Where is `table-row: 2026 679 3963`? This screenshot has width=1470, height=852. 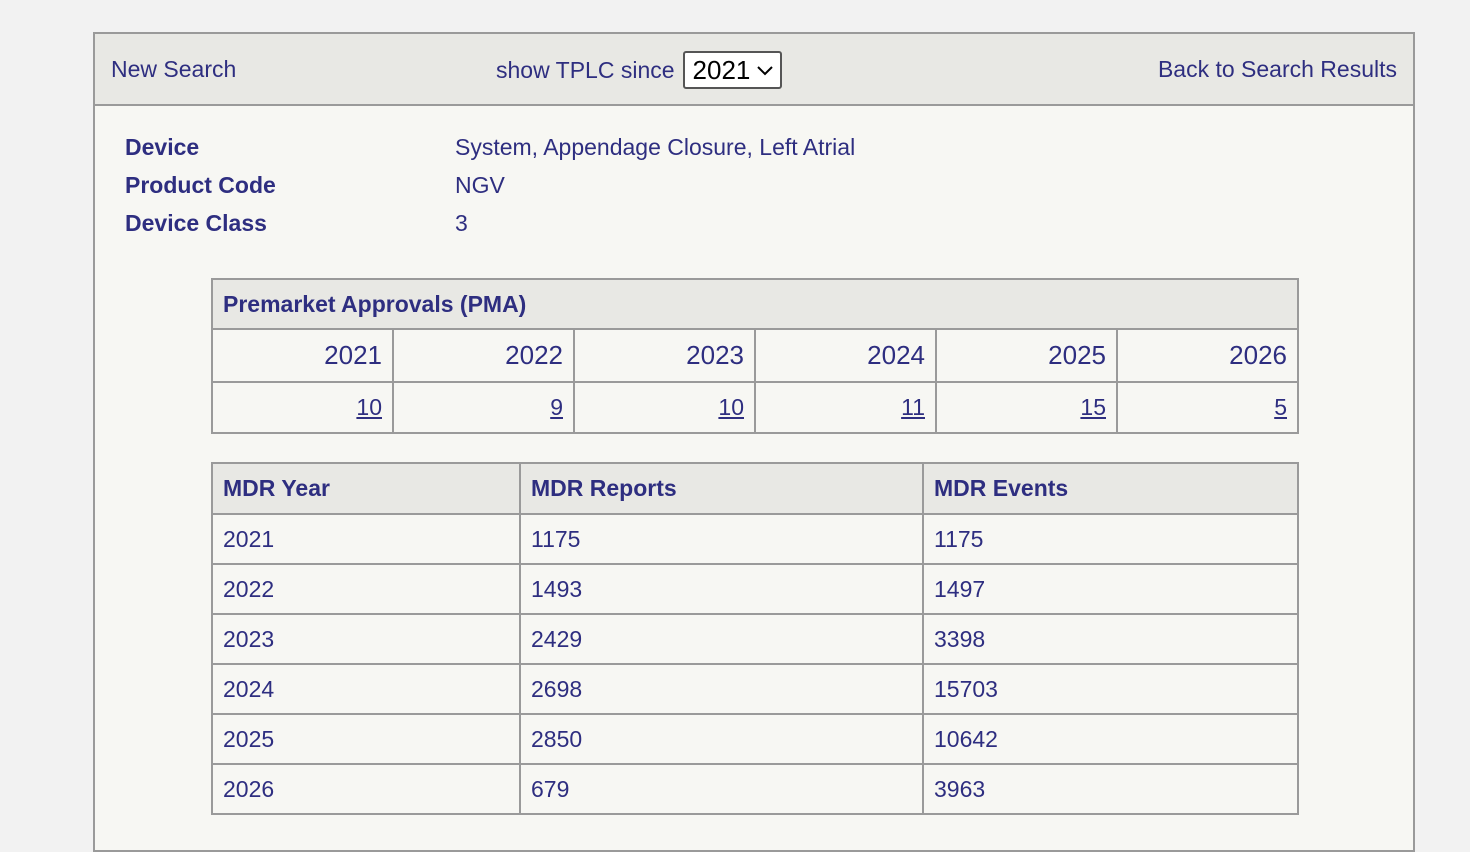
table-row: 2026 679 3963 is located at coordinates (755, 789).